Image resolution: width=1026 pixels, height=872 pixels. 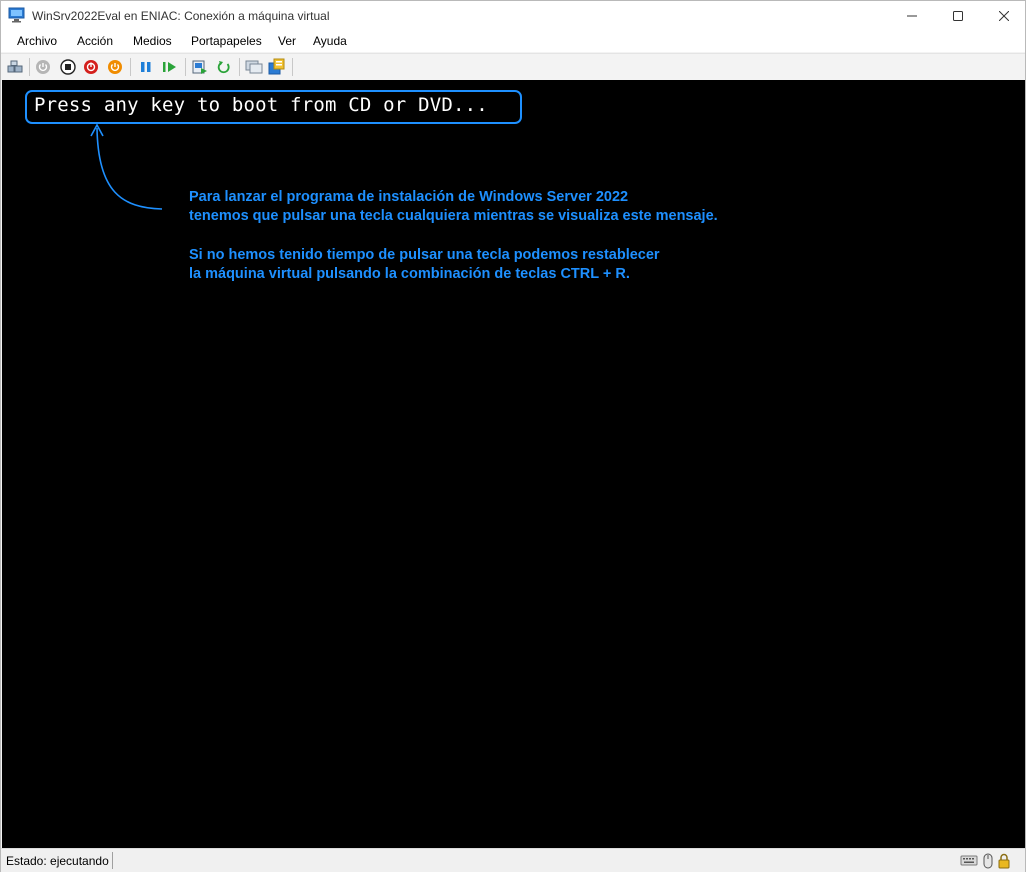 What do you see at coordinates (513, 860) in the screenshot?
I see `status-bar: Estado: ejecutando` at bounding box center [513, 860].